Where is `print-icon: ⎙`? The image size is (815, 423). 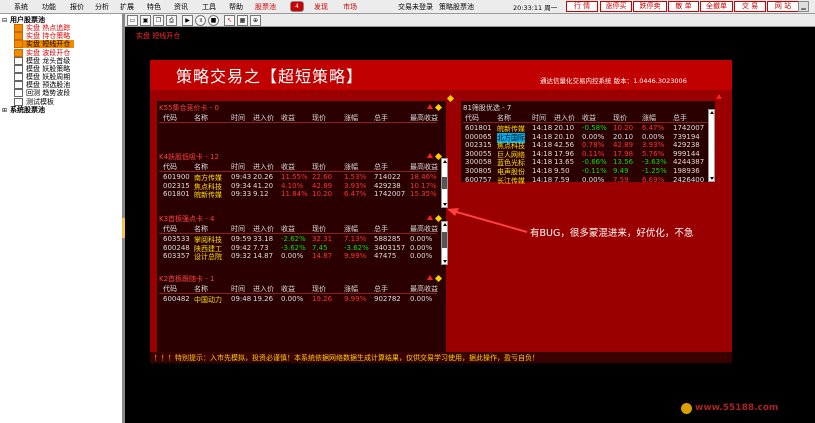
print-icon: ⎙ is located at coordinates (171, 20).